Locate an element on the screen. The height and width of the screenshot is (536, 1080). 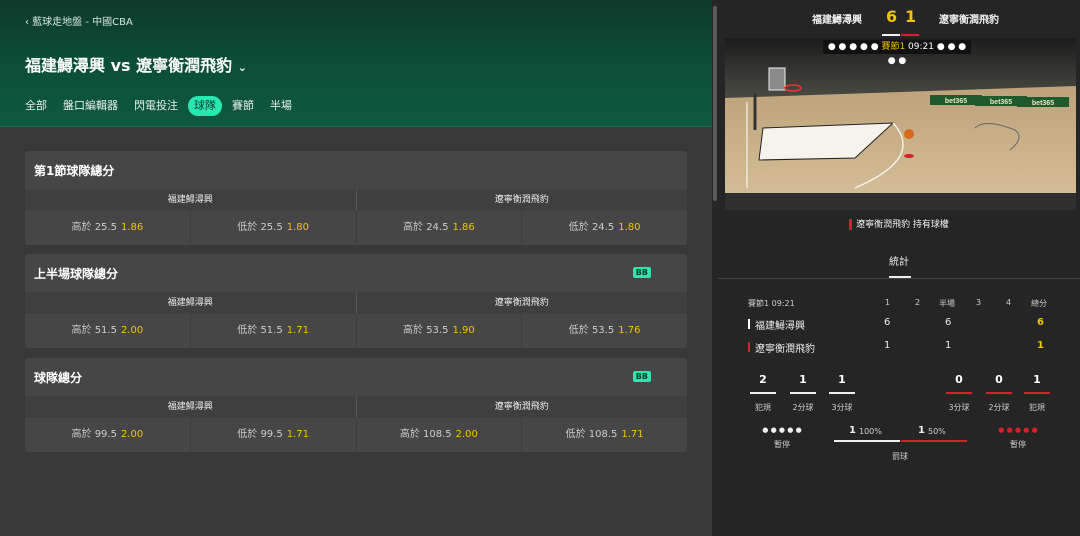
home-score-underline is located at coordinates (891, 35).